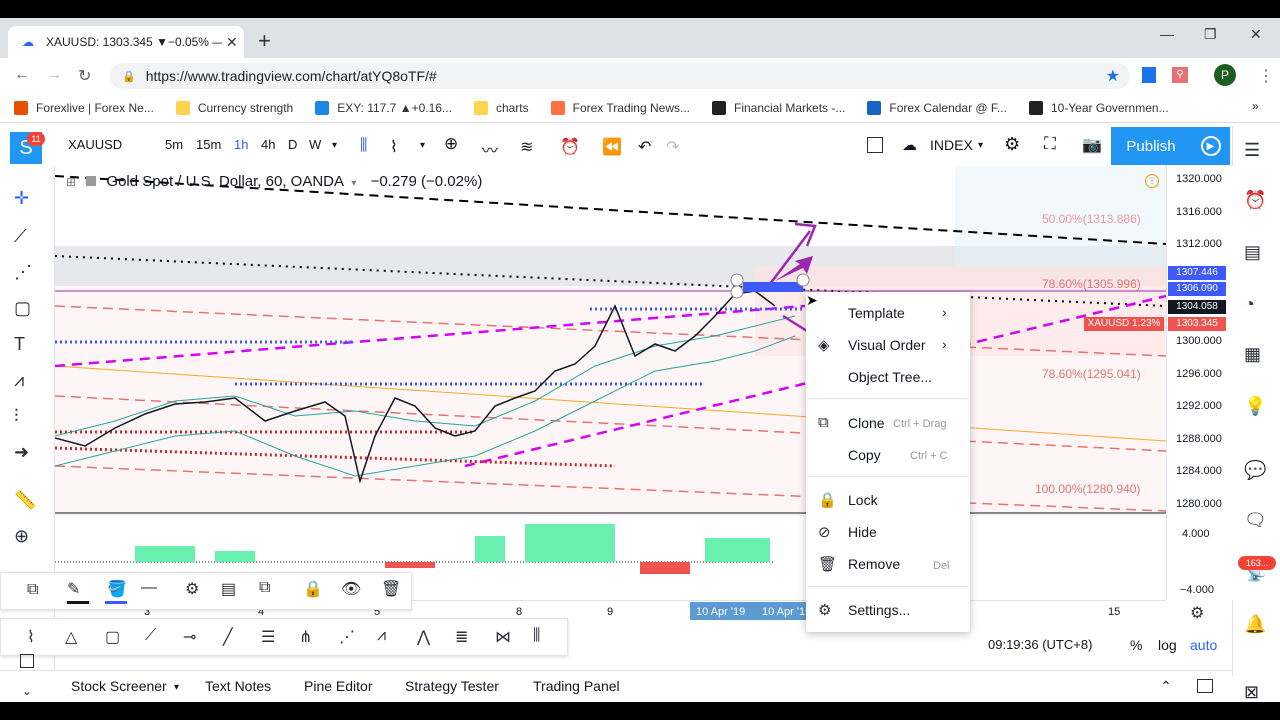 Image resolution: width=1280 pixels, height=720 pixels. Describe the element at coordinates (1252, 252) in the screenshot. I see `data-window-icon: ▤` at that location.